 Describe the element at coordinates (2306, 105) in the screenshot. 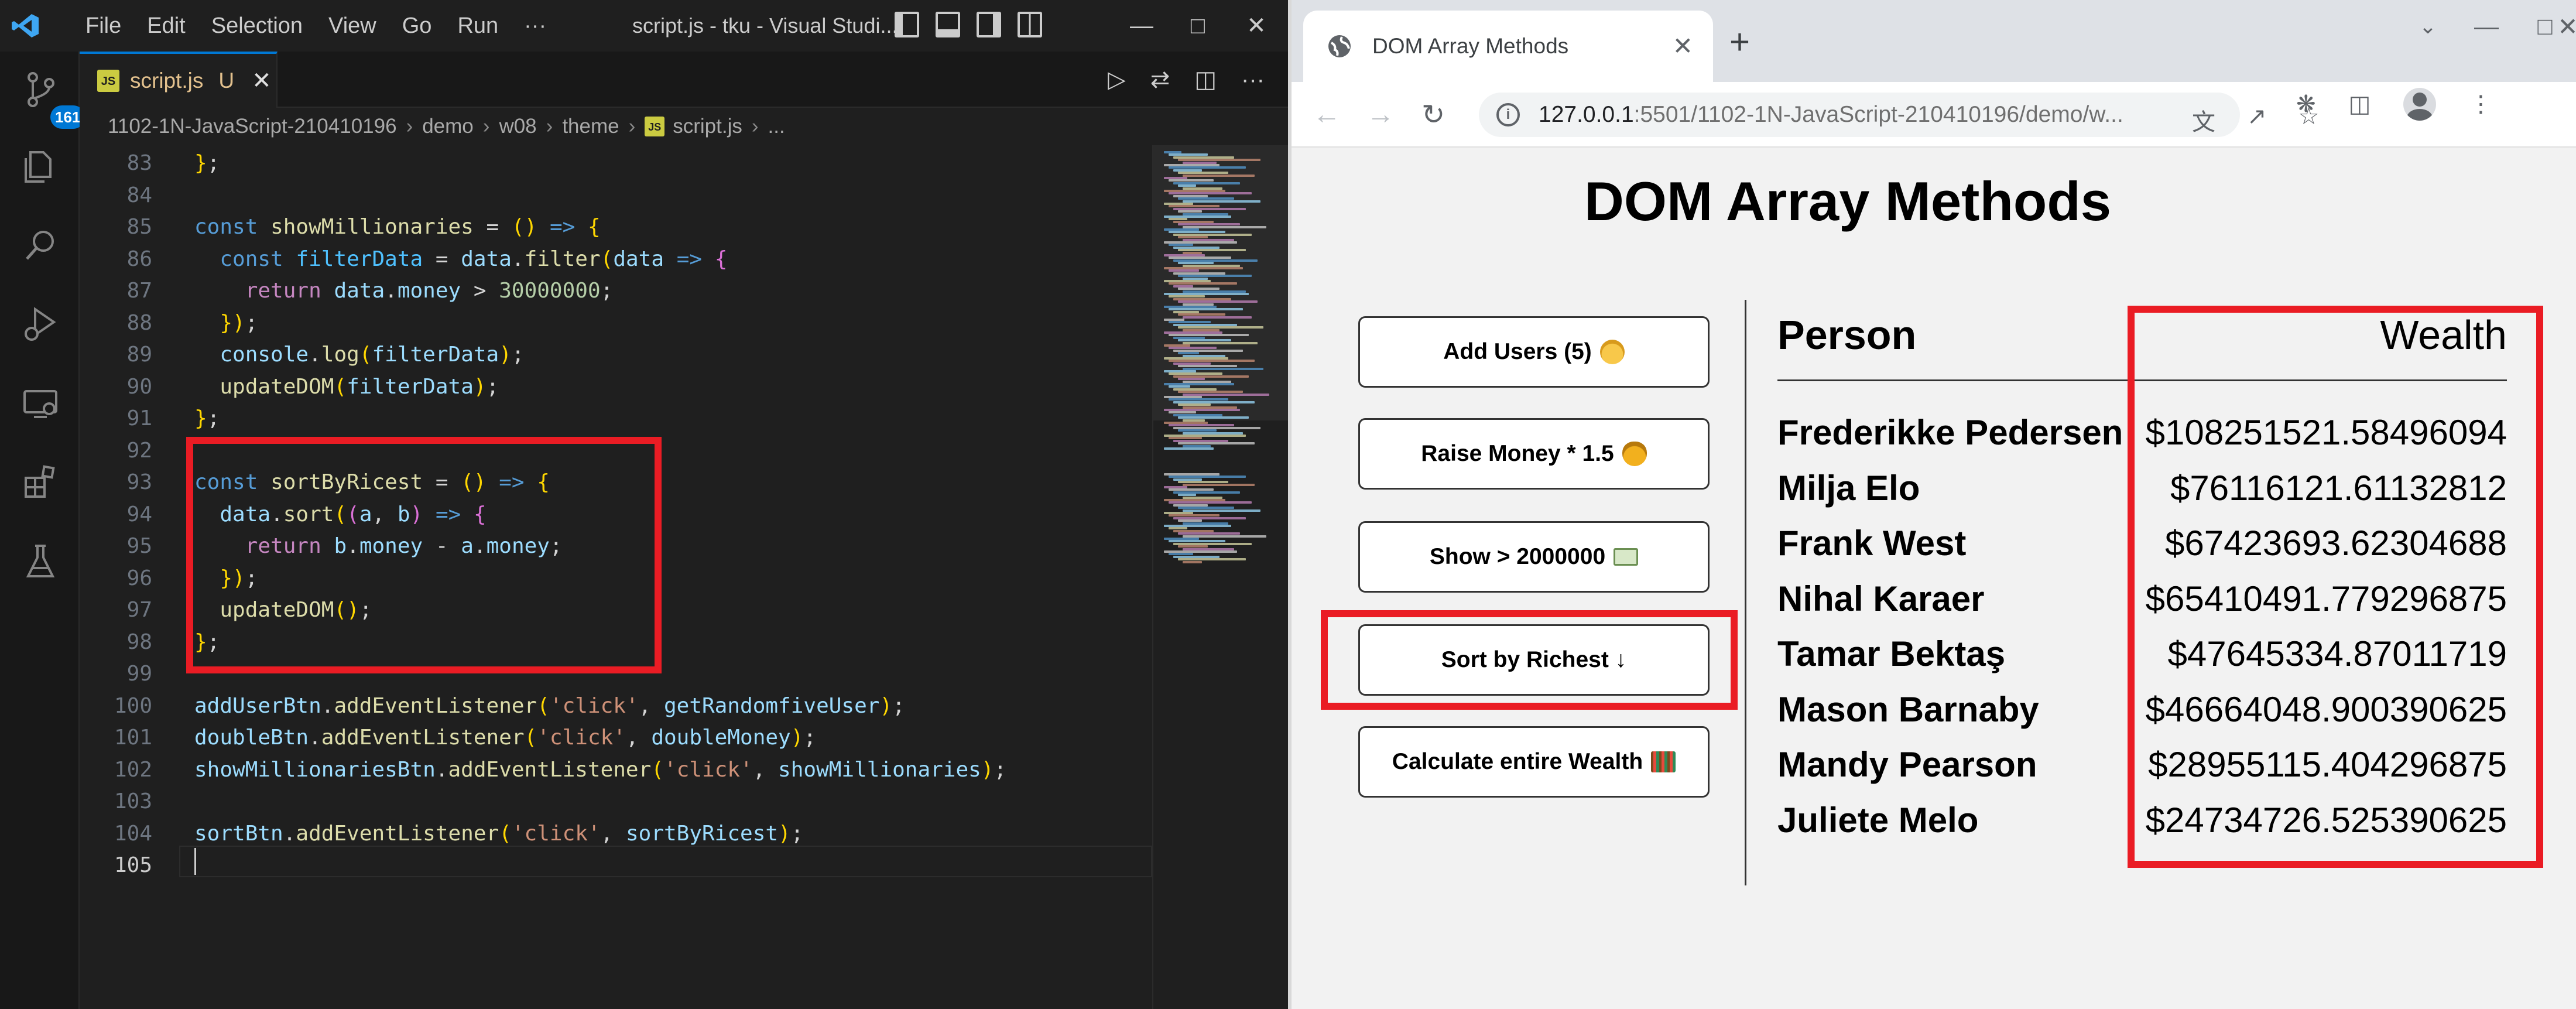

I see `extensions-puzzle-icon: ❋` at that location.